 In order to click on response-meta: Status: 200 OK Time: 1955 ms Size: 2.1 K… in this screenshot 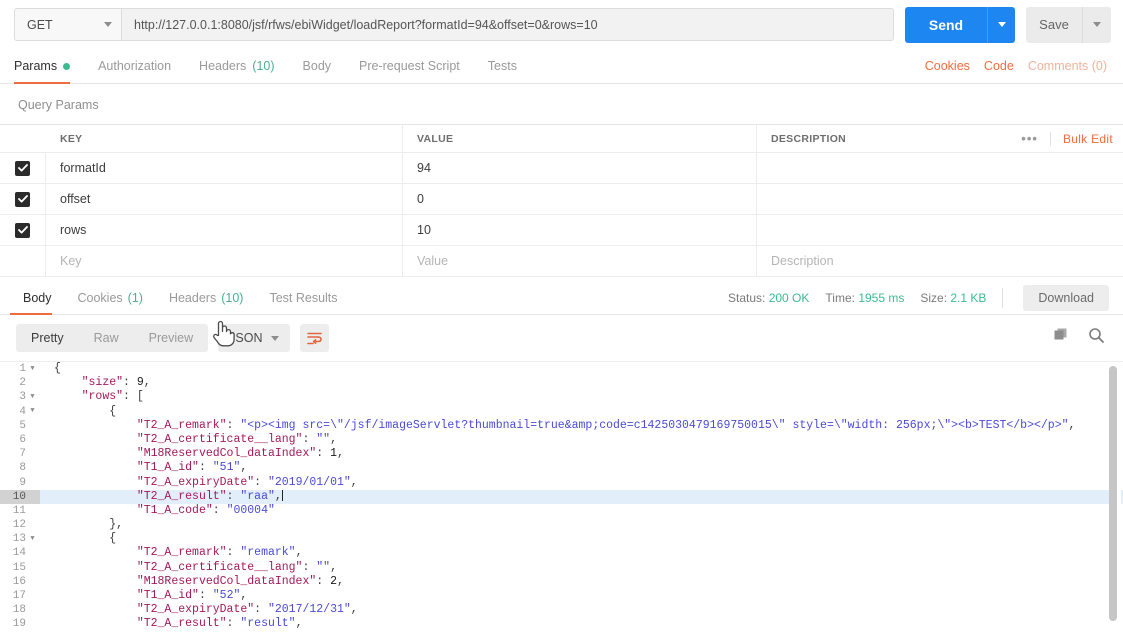, I will do `click(925, 297)`.